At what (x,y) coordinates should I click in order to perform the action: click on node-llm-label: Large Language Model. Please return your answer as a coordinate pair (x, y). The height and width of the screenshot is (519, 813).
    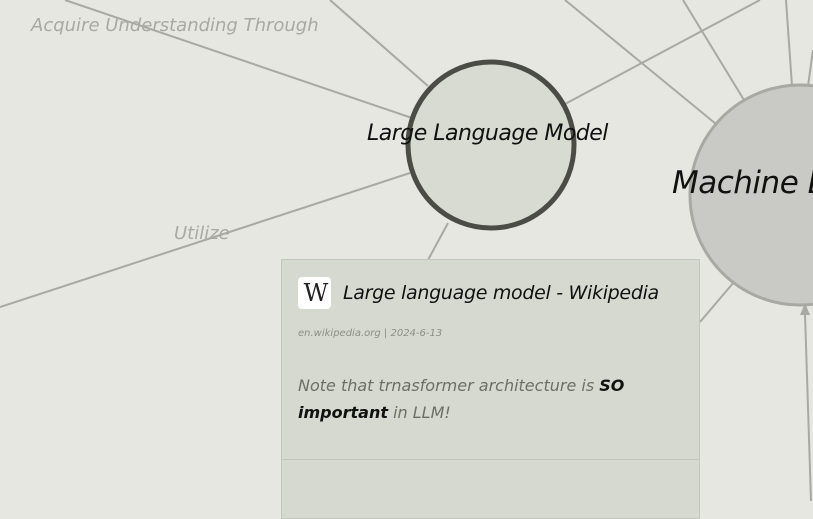
    Looking at the image, I should click on (487, 133).